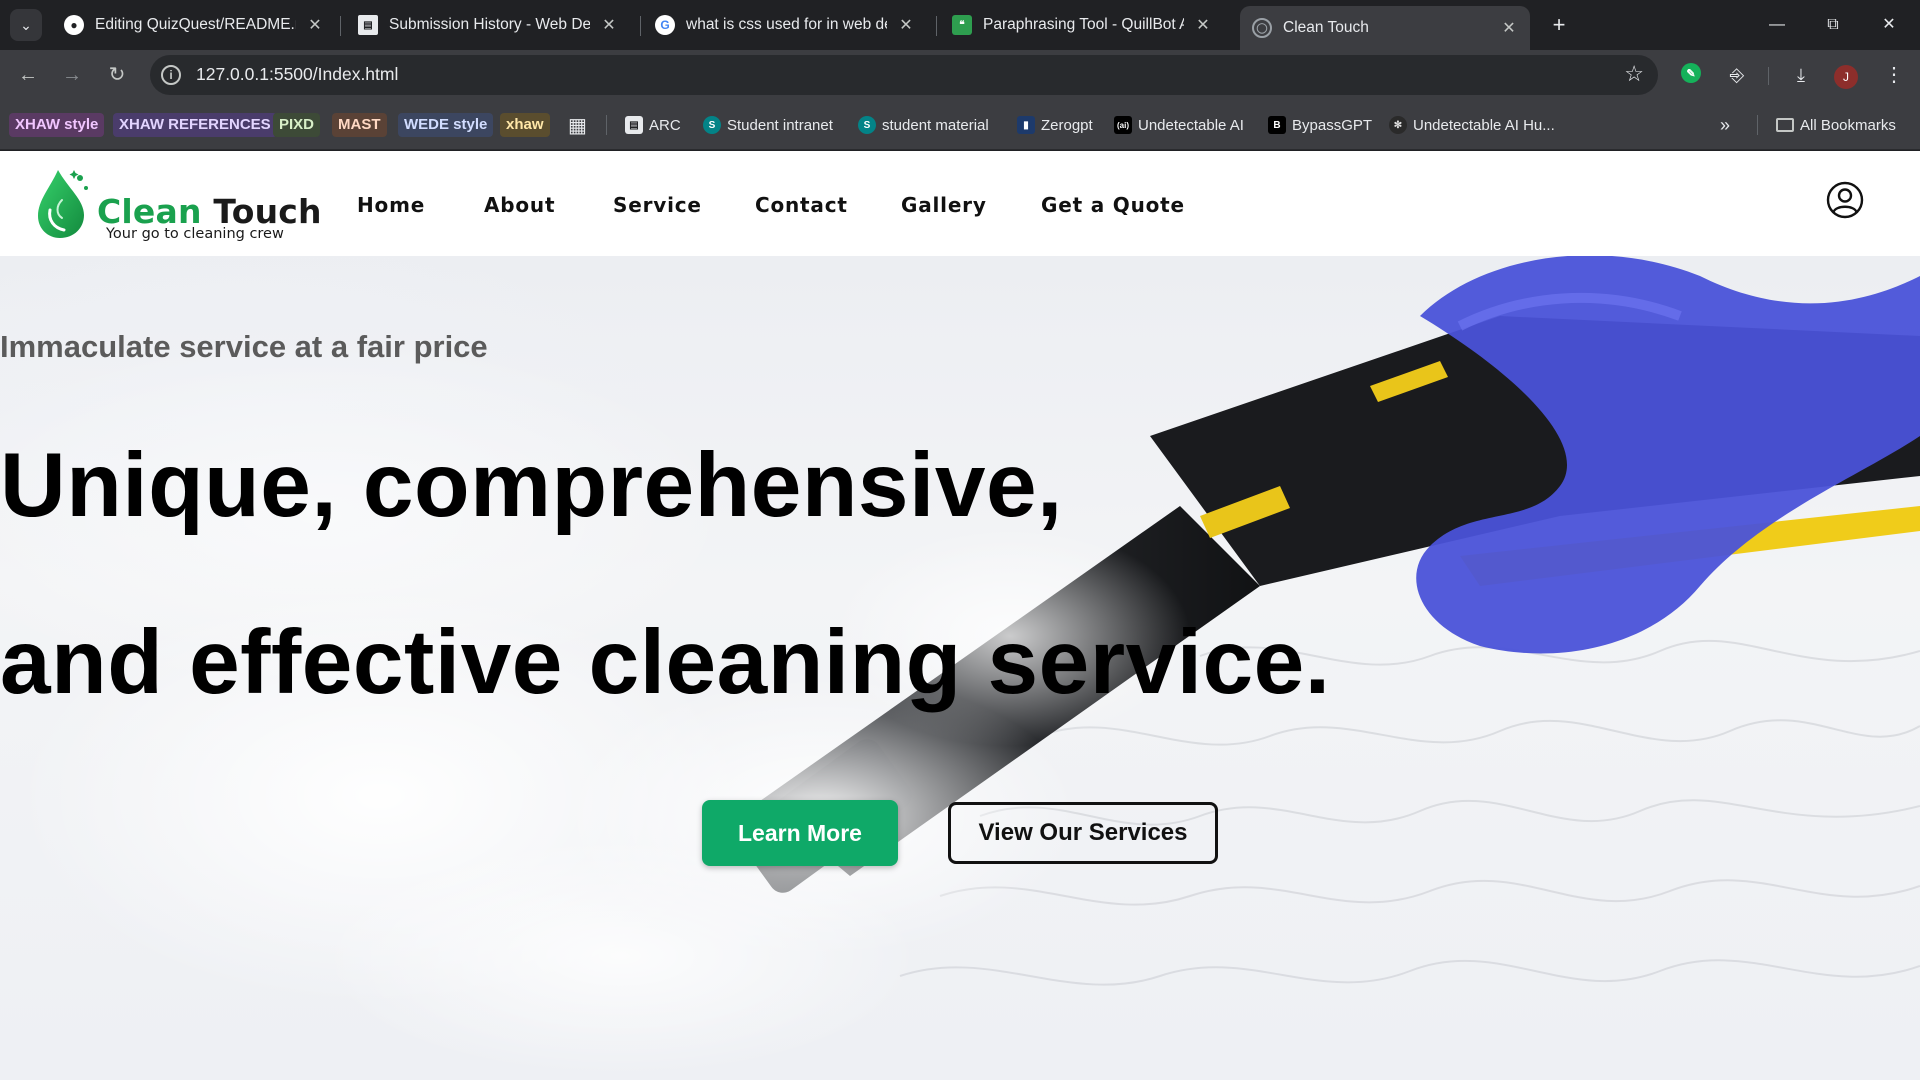 The height and width of the screenshot is (1080, 1920). What do you see at coordinates (1777, 25) in the screenshot?
I see `minimize-icon: —` at bounding box center [1777, 25].